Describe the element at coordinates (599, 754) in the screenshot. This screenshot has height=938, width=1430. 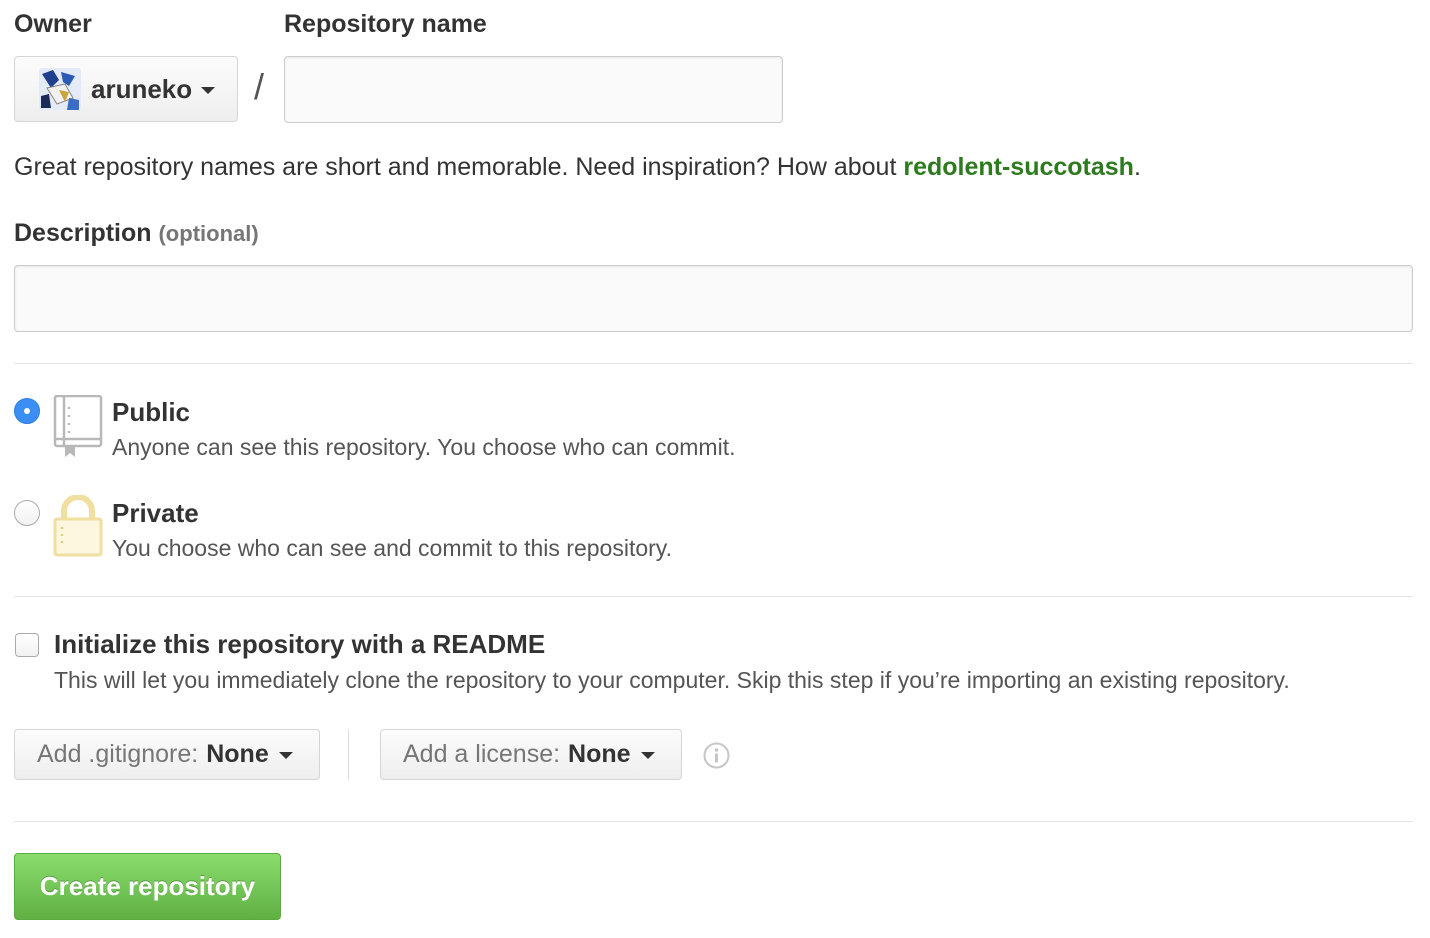
I see `license-value: None` at that location.